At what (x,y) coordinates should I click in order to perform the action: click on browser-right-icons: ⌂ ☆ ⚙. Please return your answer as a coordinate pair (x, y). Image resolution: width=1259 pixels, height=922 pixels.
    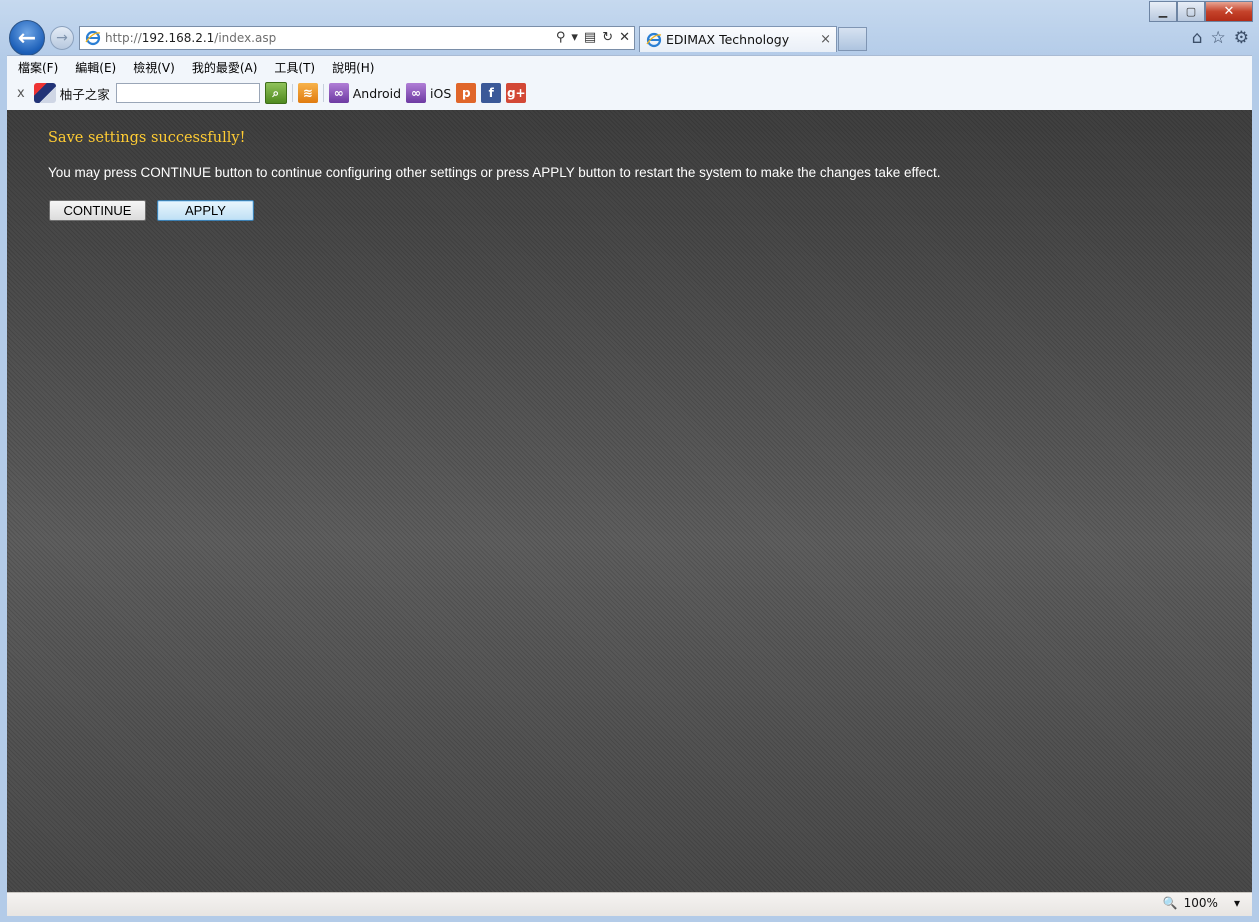
    Looking at the image, I should click on (1220, 38).